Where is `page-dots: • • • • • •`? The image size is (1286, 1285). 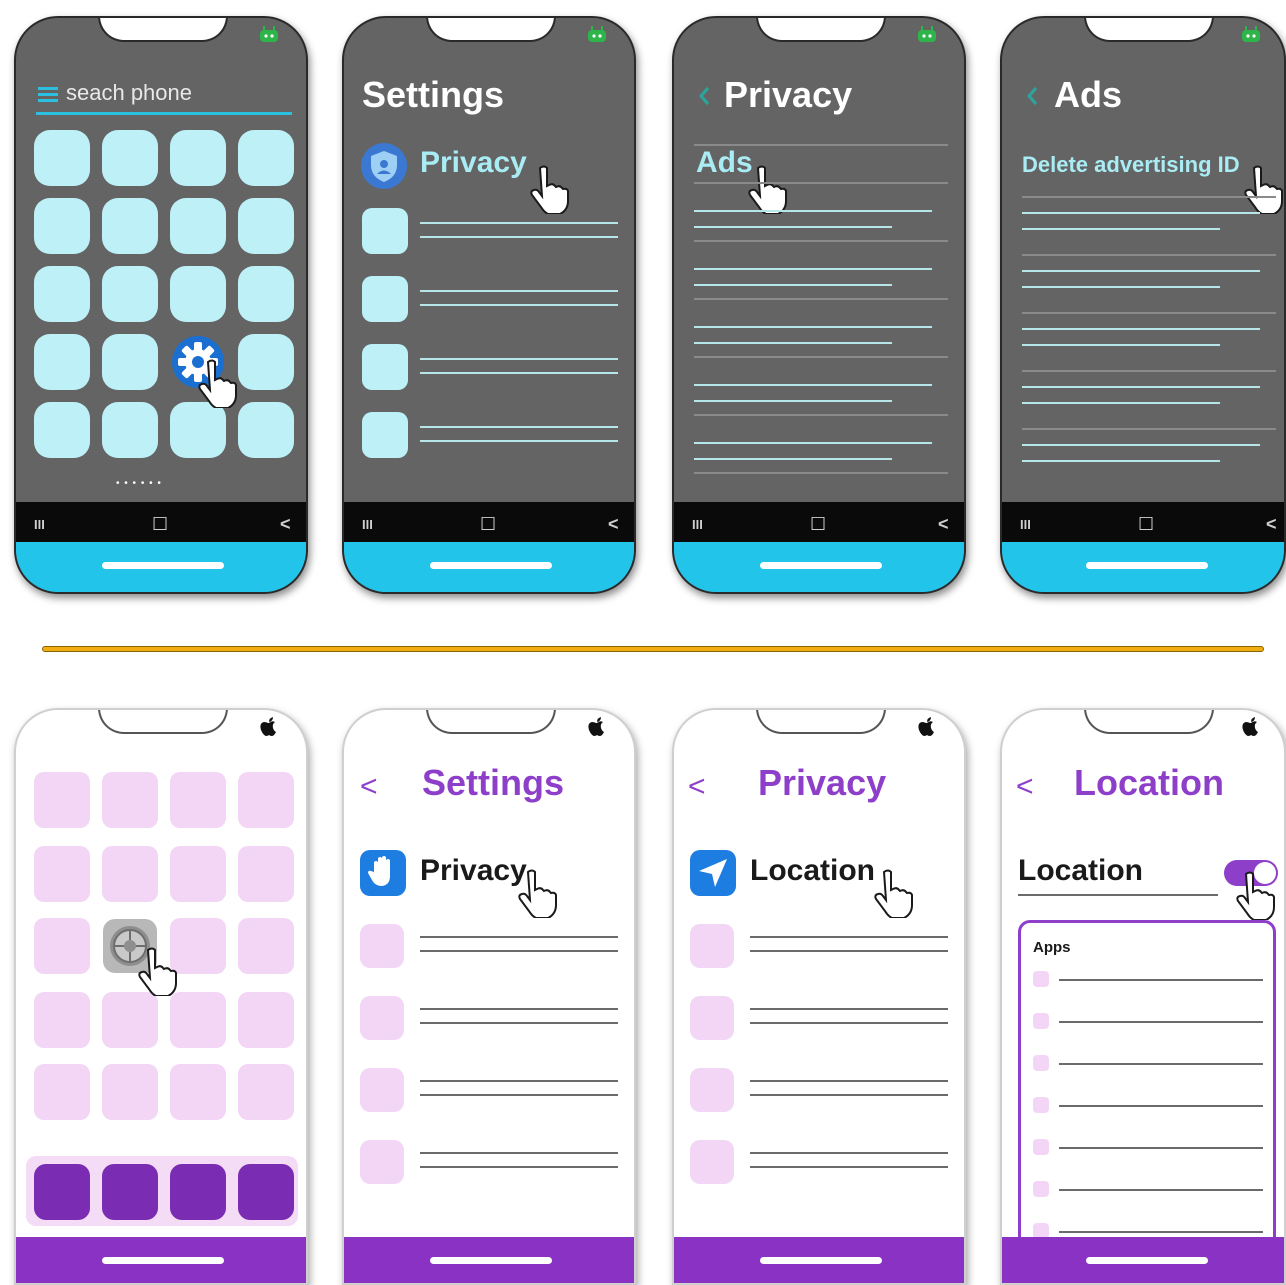
page-dots: • • • • • • is located at coordinates (139, 483).